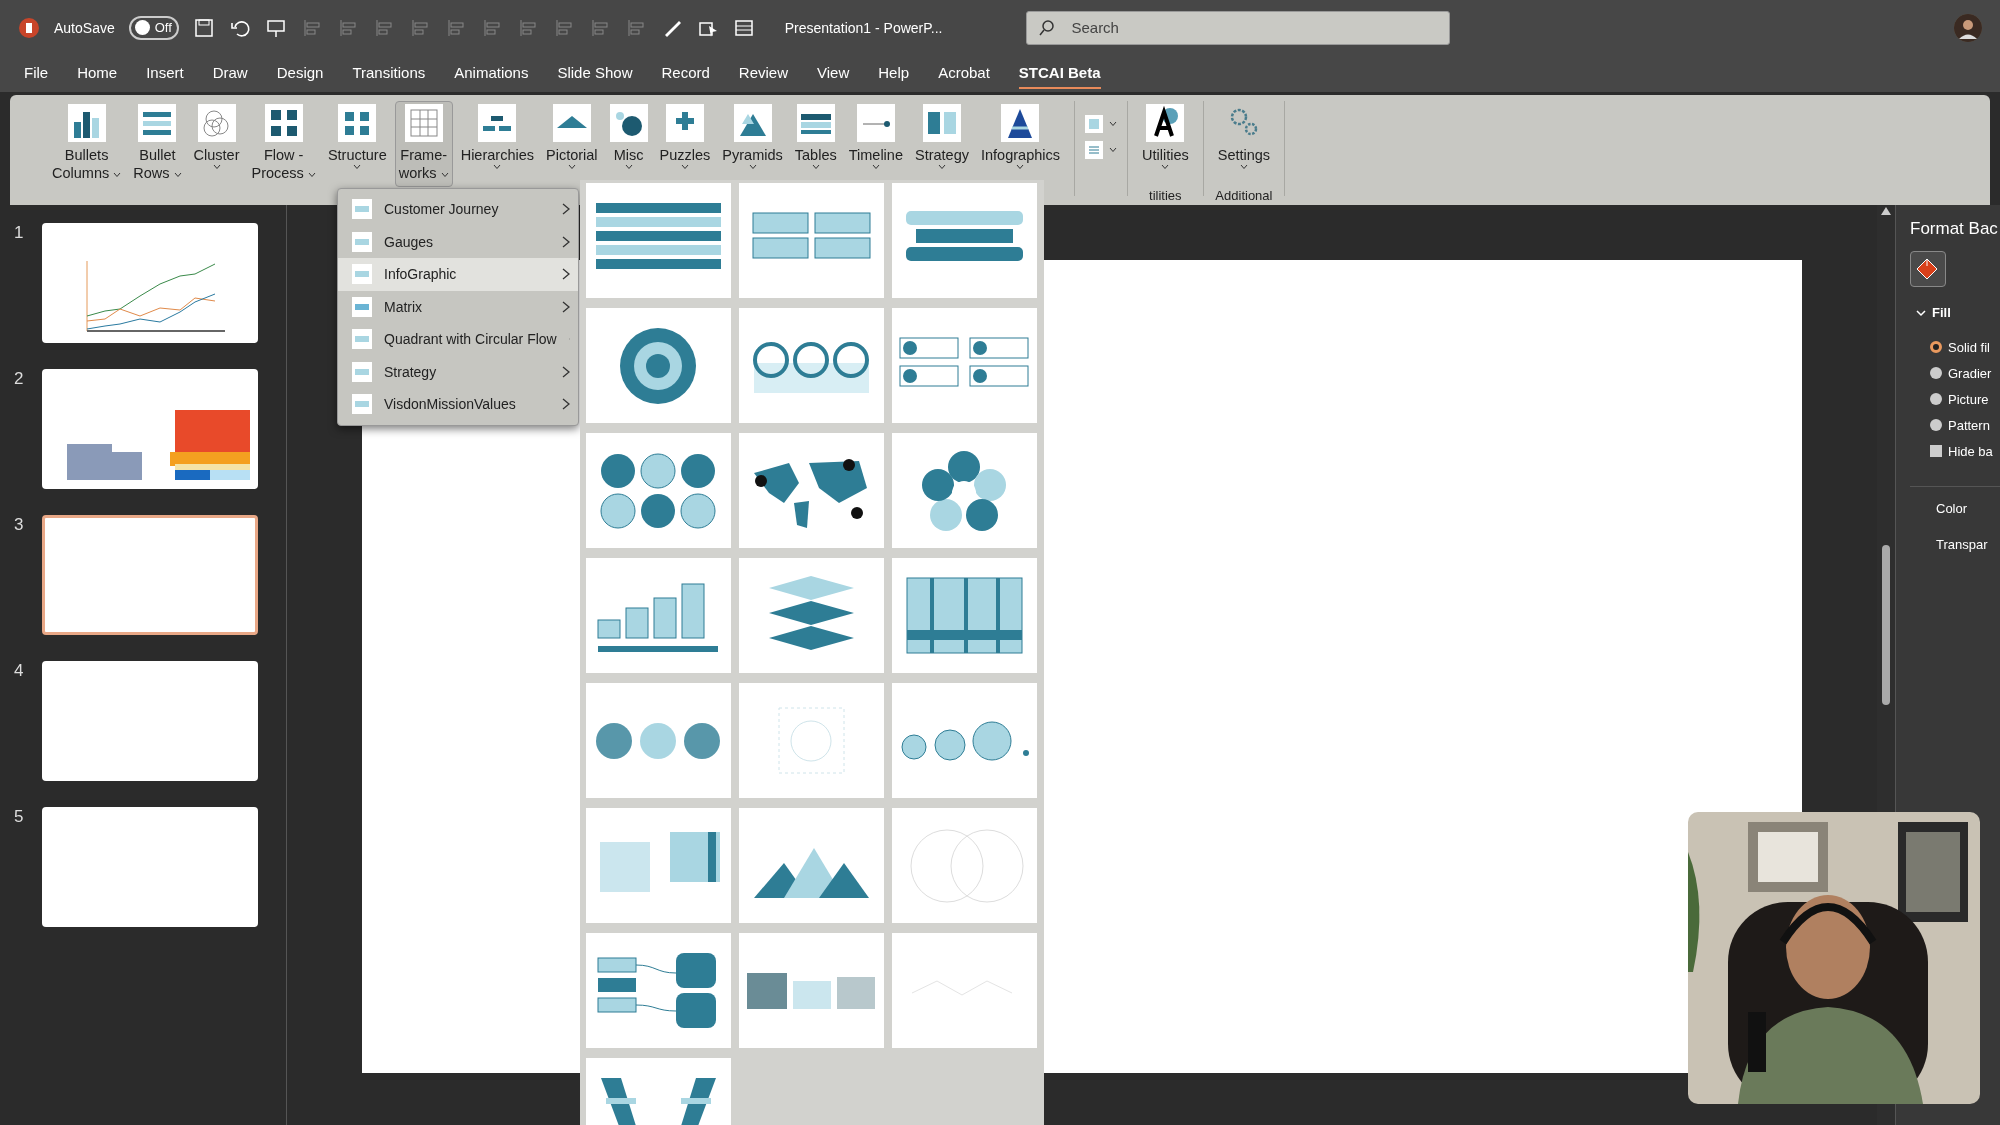 The image size is (2000, 1125). Describe the element at coordinates (1886, 625) in the screenshot. I see `scrollbar-thumb` at that location.